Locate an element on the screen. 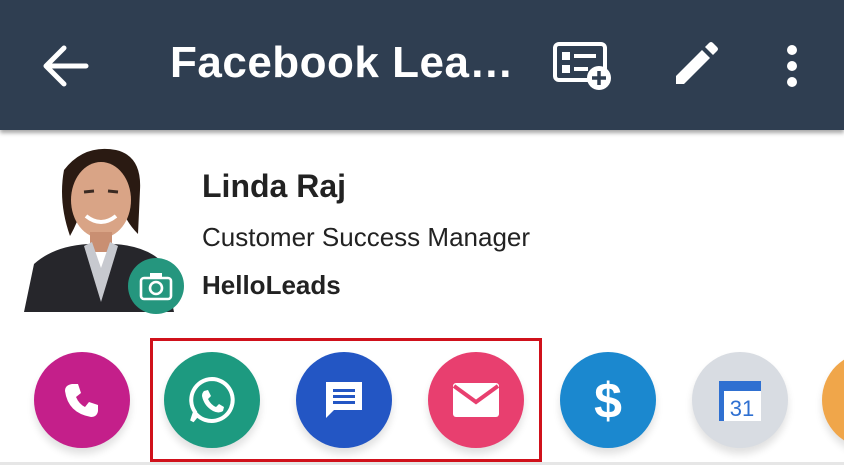 The width and height of the screenshot is (844, 465). dollar-icon: $ is located at coordinates (608, 400).